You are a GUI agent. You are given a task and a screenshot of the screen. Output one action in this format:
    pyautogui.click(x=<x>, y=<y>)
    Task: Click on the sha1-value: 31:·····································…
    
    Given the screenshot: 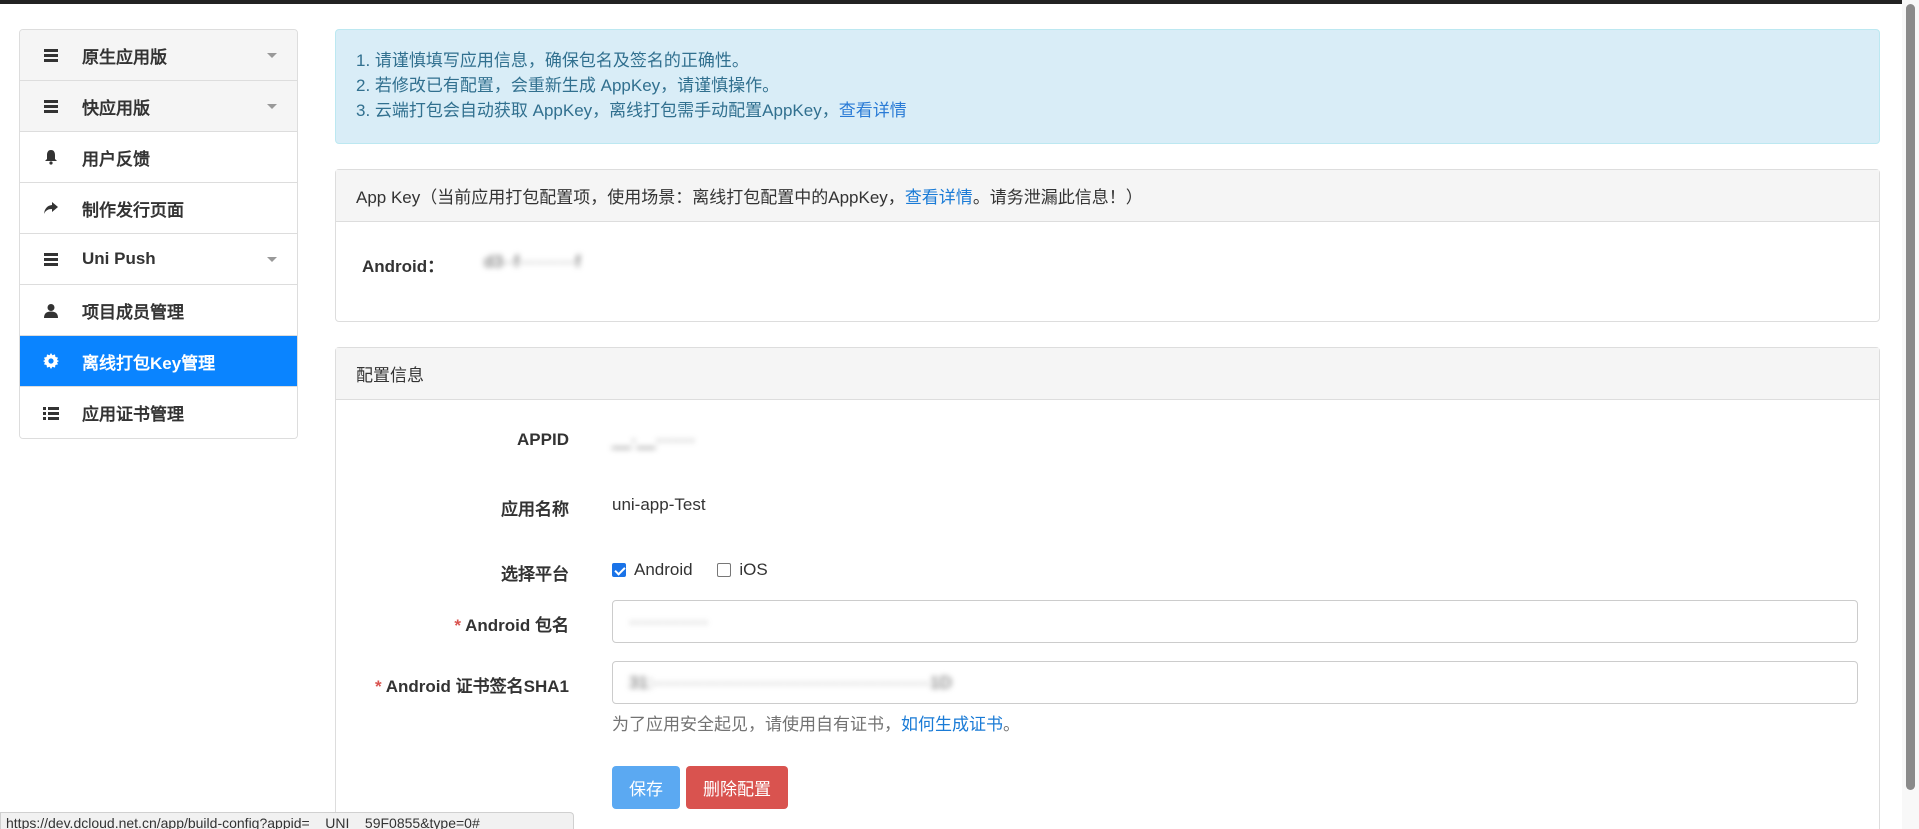 What is the action you would take?
    pyautogui.click(x=790, y=682)
    